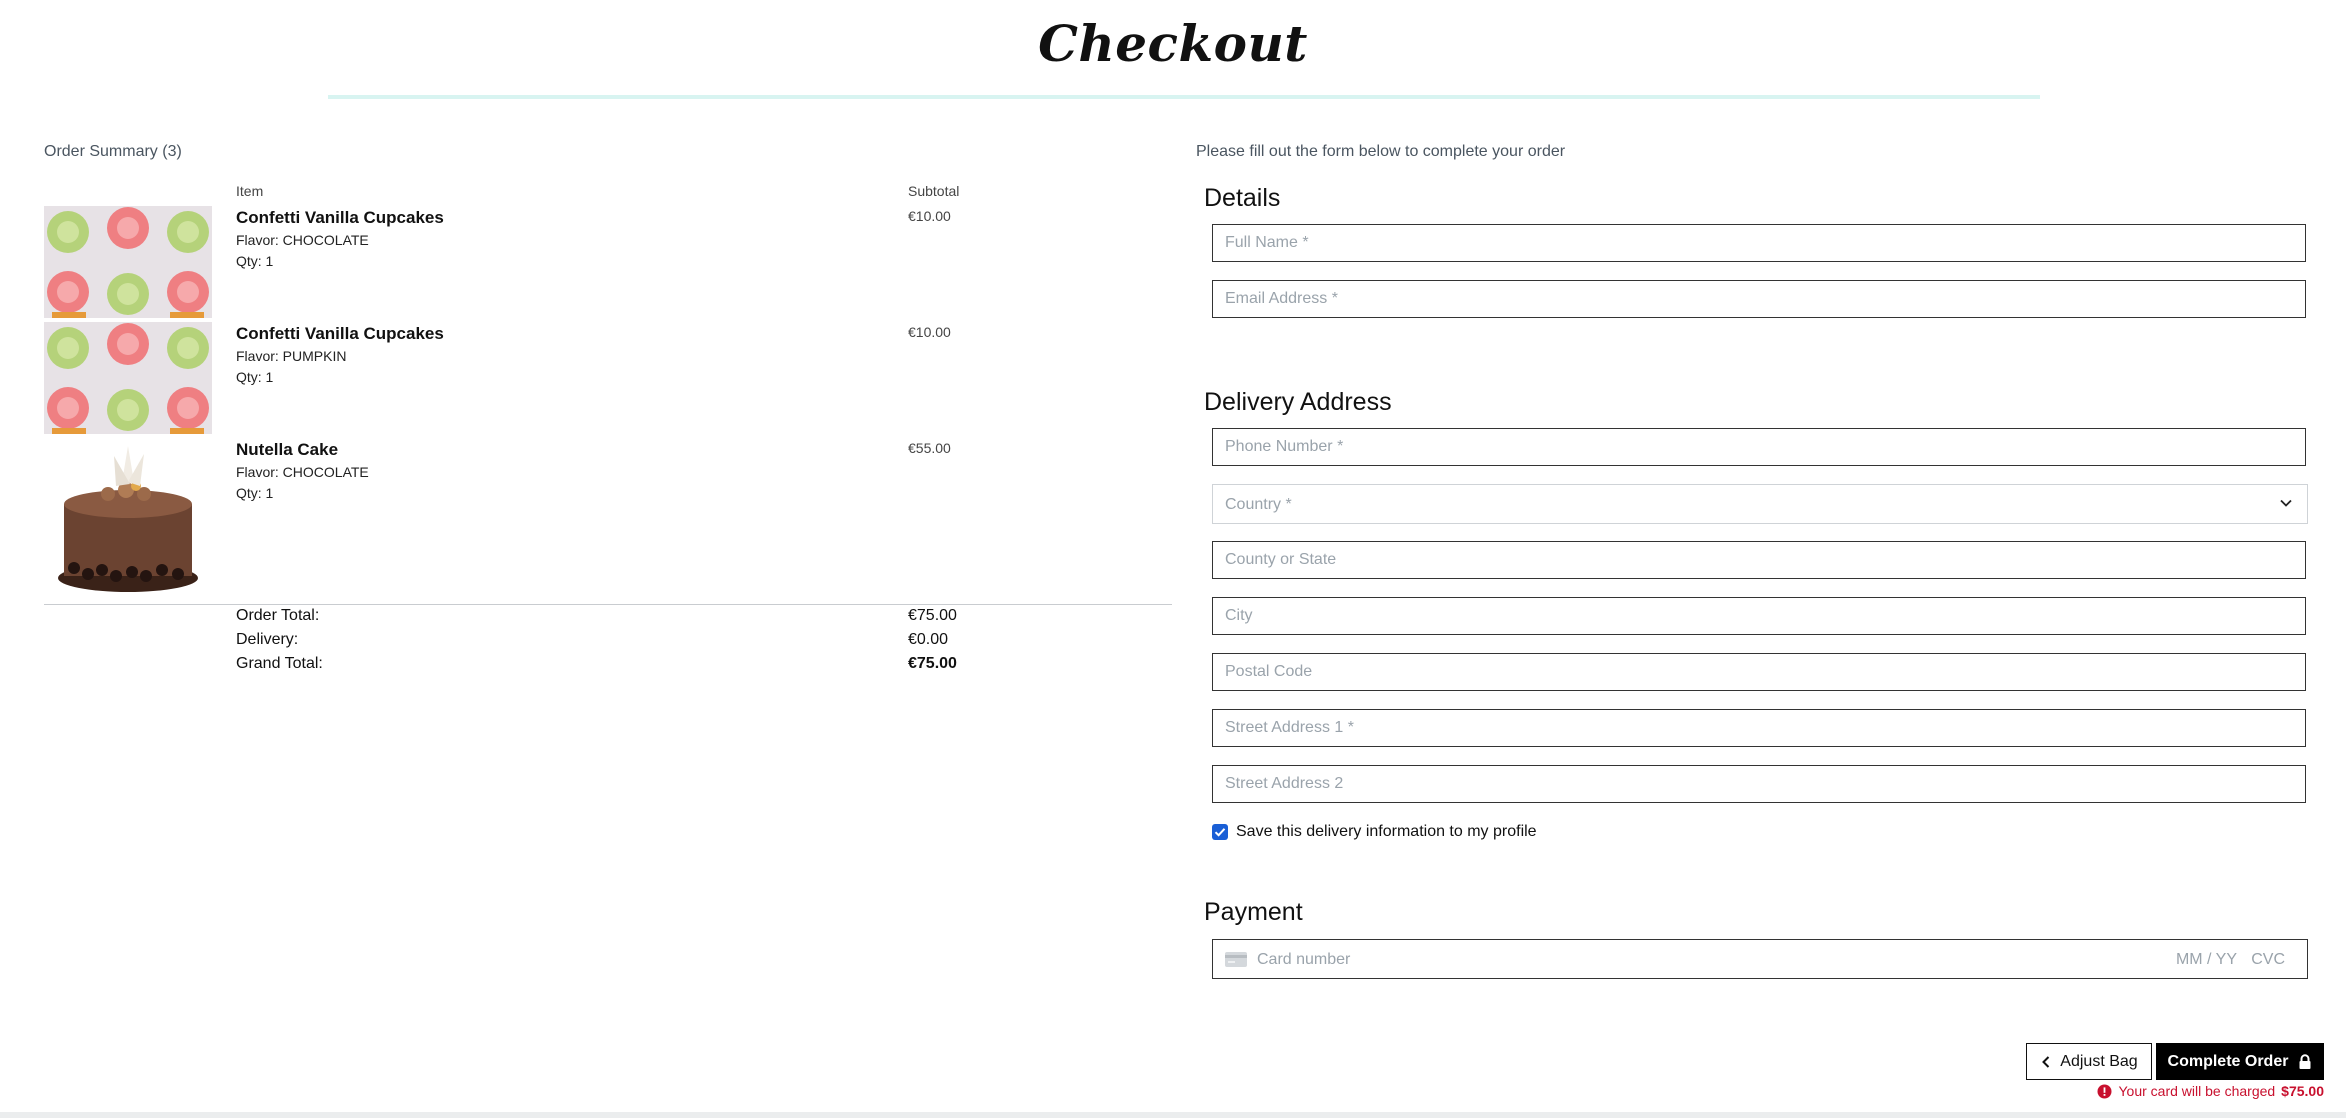 This screenshot has width=2346, height=1118. Describe the element at coordinates (2099, 1061) in the screenshot. I see `adjust-bag-label: Adjust Bag` at that location.